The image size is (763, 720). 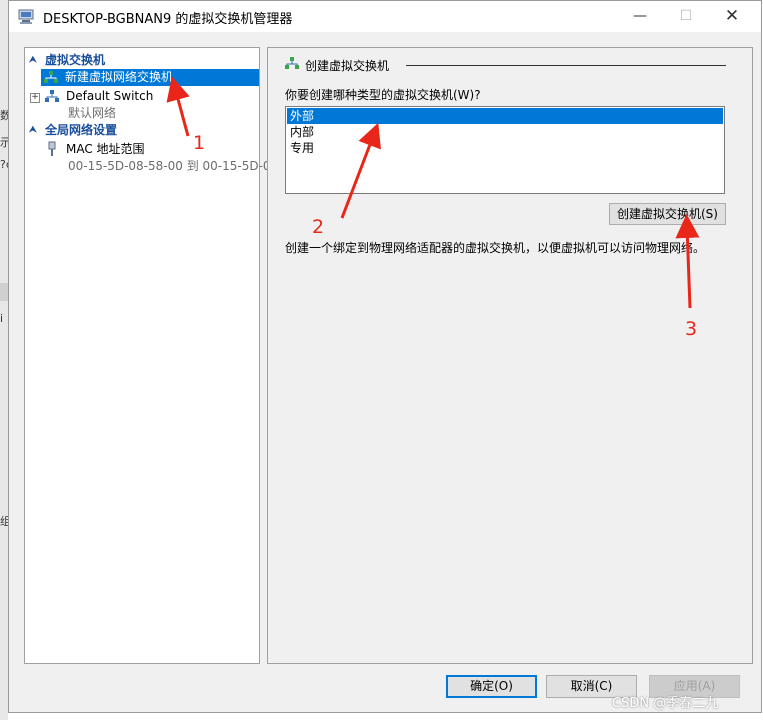 What do you see at coordinates (383, 95) in the screenshot?
I see `switch-type-label: 你要创建哪种类型的虚拟交换机(W)?` at bounding box center [383, 95].